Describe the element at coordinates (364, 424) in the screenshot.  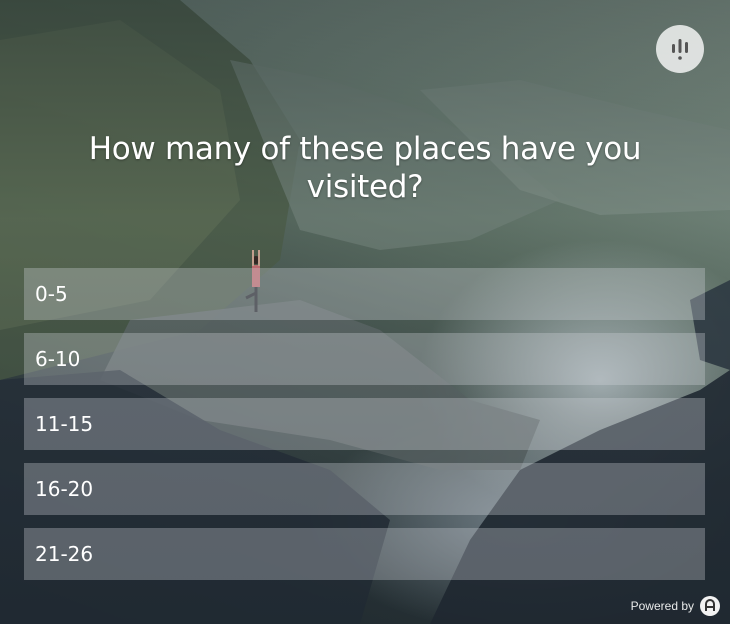
I see `poll-option: 11-15` at that location.